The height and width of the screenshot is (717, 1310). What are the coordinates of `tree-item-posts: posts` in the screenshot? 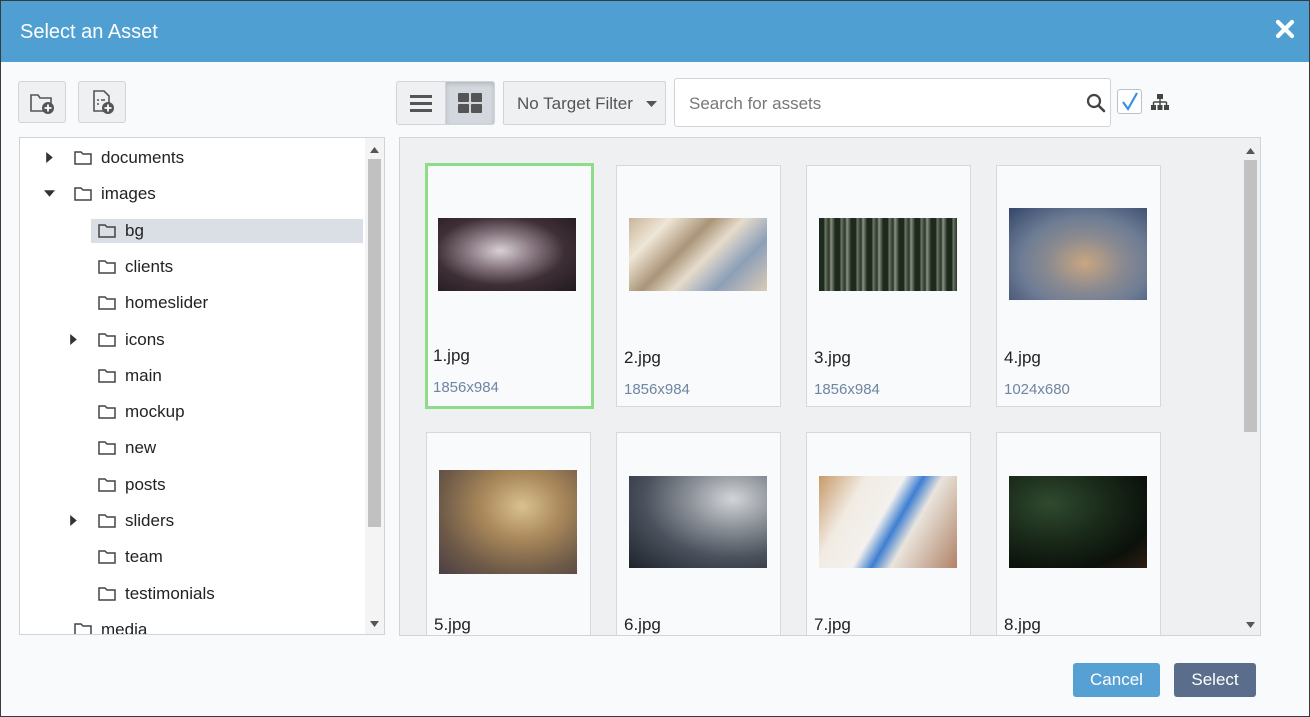 It's located at (192, 485).